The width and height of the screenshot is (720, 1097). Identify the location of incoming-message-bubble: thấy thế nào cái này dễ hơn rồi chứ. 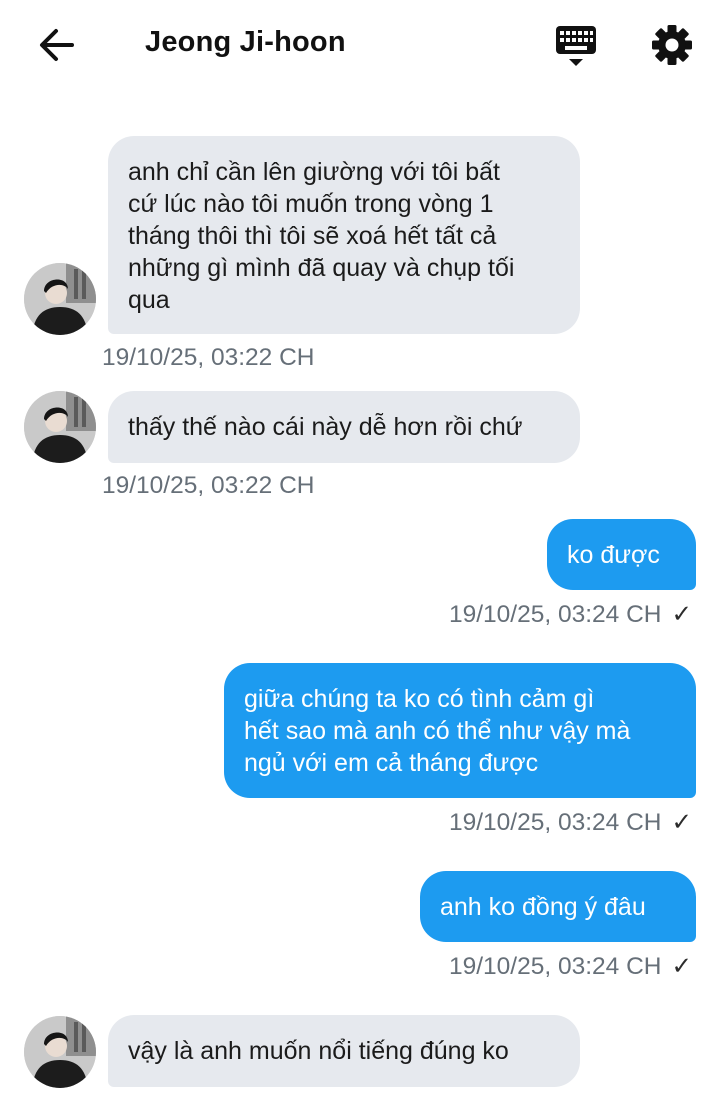
(344, 427).